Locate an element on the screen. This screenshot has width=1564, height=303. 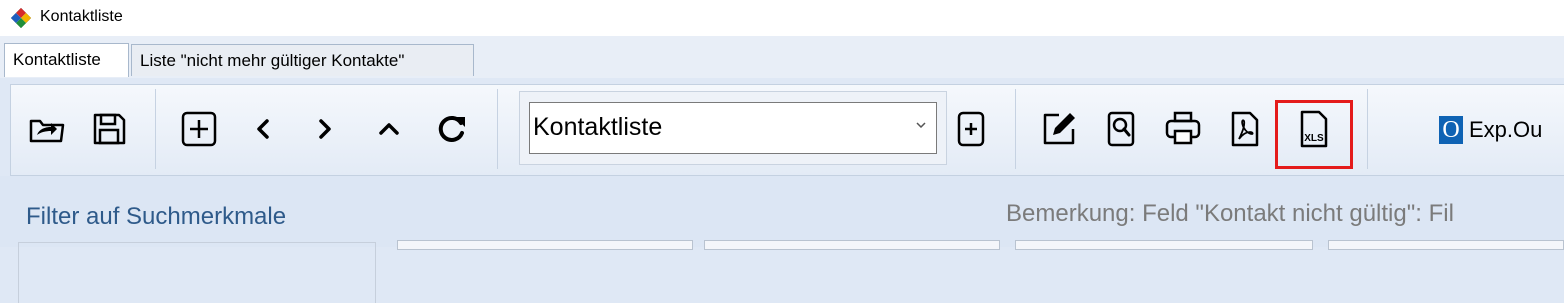
refresh-button is located at coordinates (451, 129).